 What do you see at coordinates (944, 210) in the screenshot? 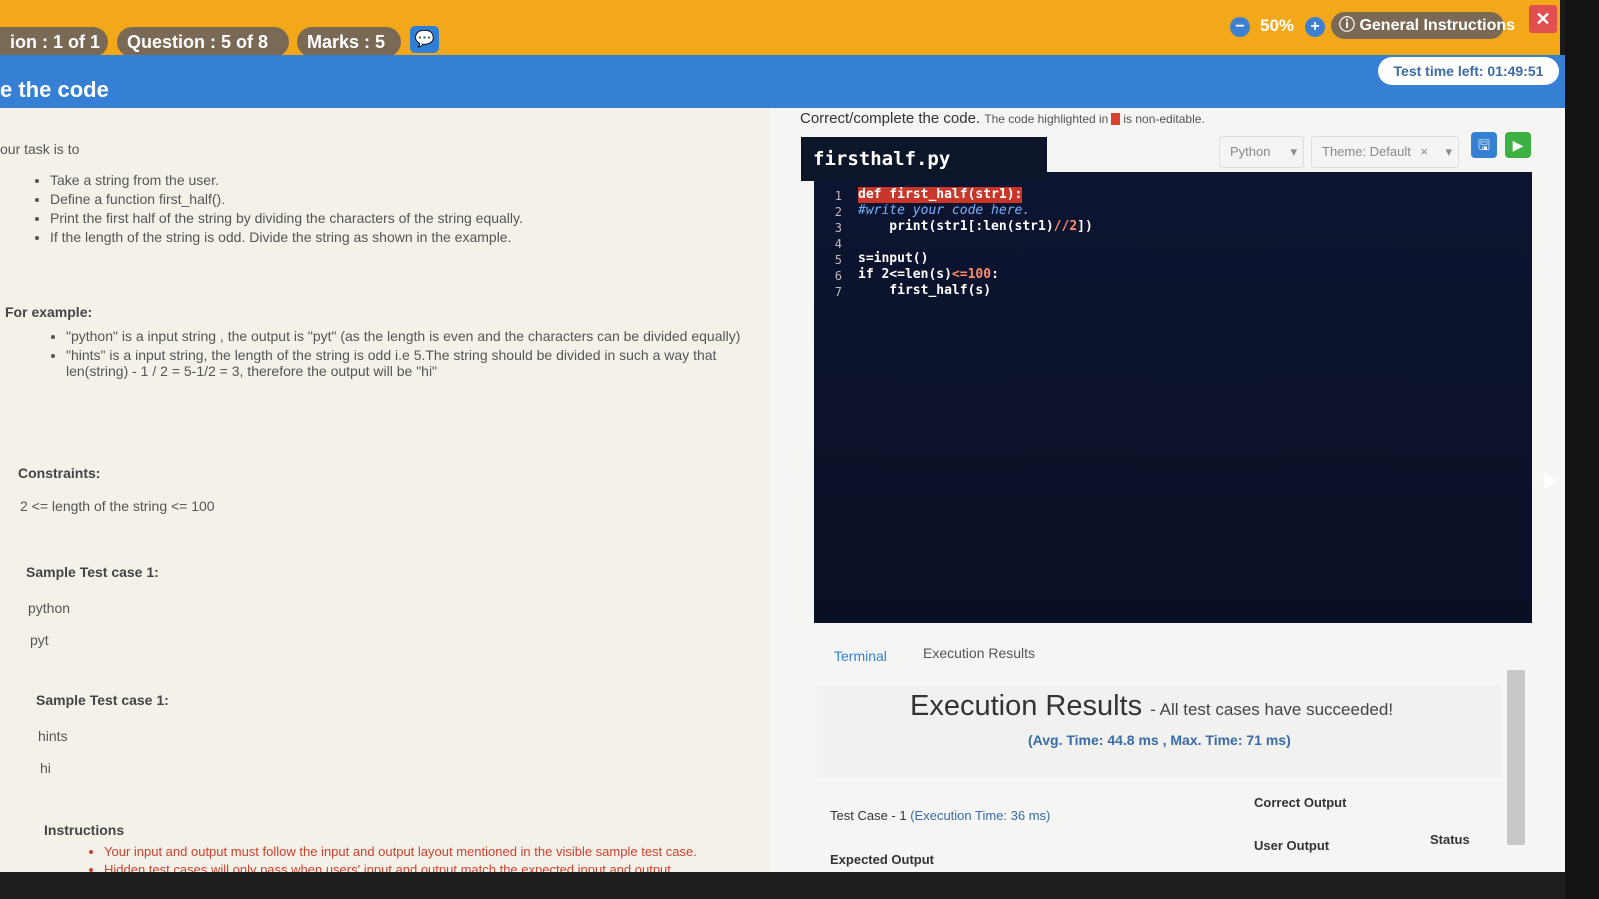
I see `code-line: #write your code here.` at bounding box center [944, 210].